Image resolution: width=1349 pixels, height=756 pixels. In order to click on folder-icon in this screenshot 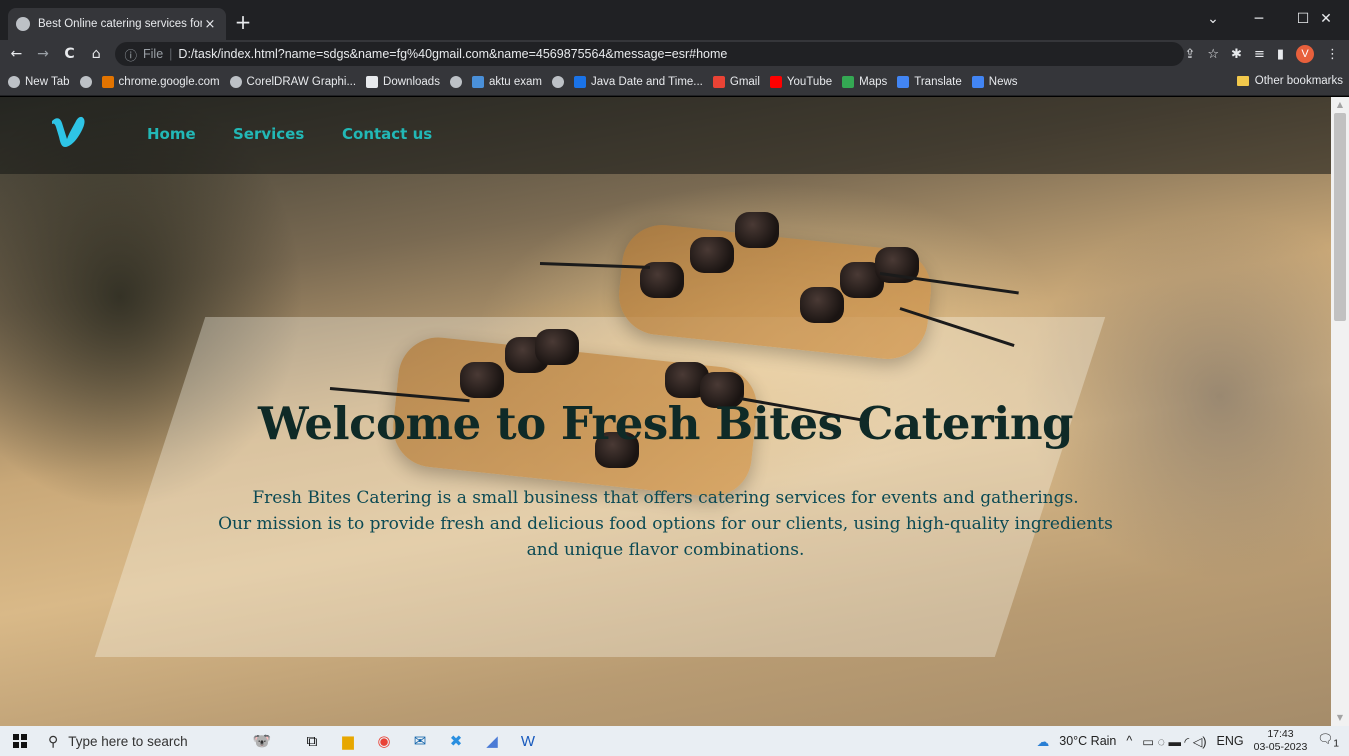, I will do `click(1242, 81)`.